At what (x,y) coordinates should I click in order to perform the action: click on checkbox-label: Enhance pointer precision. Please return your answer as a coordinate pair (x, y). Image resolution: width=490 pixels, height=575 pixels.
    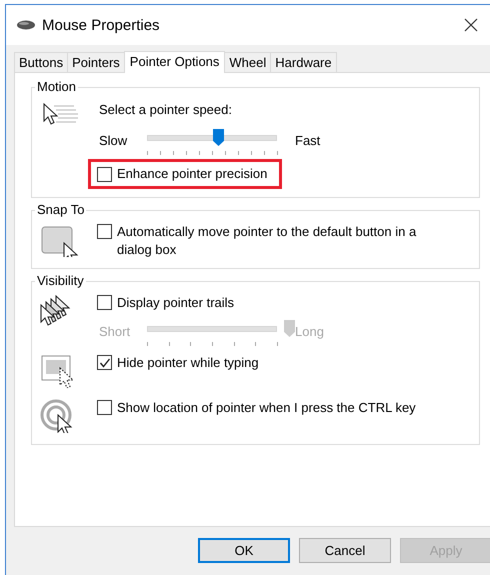
    Looking at the image, I should click on (192, 174).